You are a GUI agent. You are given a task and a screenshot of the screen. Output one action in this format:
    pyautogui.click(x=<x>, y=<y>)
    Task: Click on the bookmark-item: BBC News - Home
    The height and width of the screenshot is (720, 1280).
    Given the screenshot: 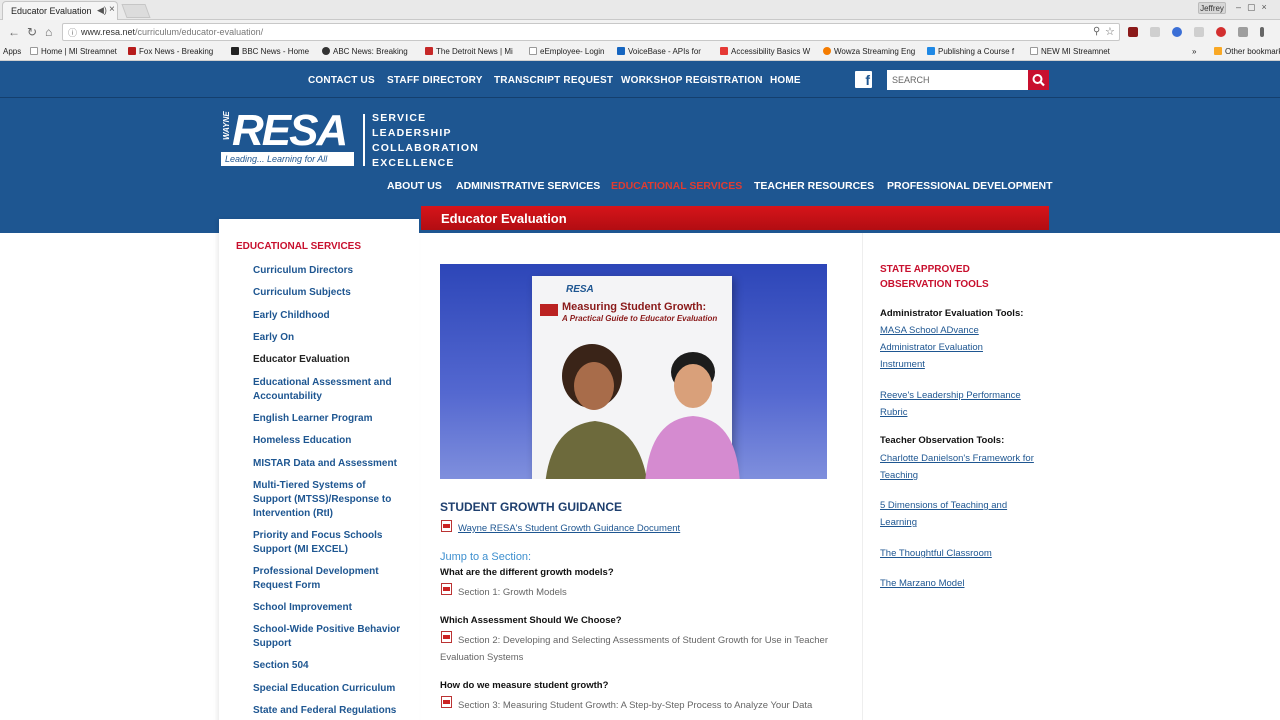 What is the action you would take?
    pyautogui.click(x=270, y=51)
    